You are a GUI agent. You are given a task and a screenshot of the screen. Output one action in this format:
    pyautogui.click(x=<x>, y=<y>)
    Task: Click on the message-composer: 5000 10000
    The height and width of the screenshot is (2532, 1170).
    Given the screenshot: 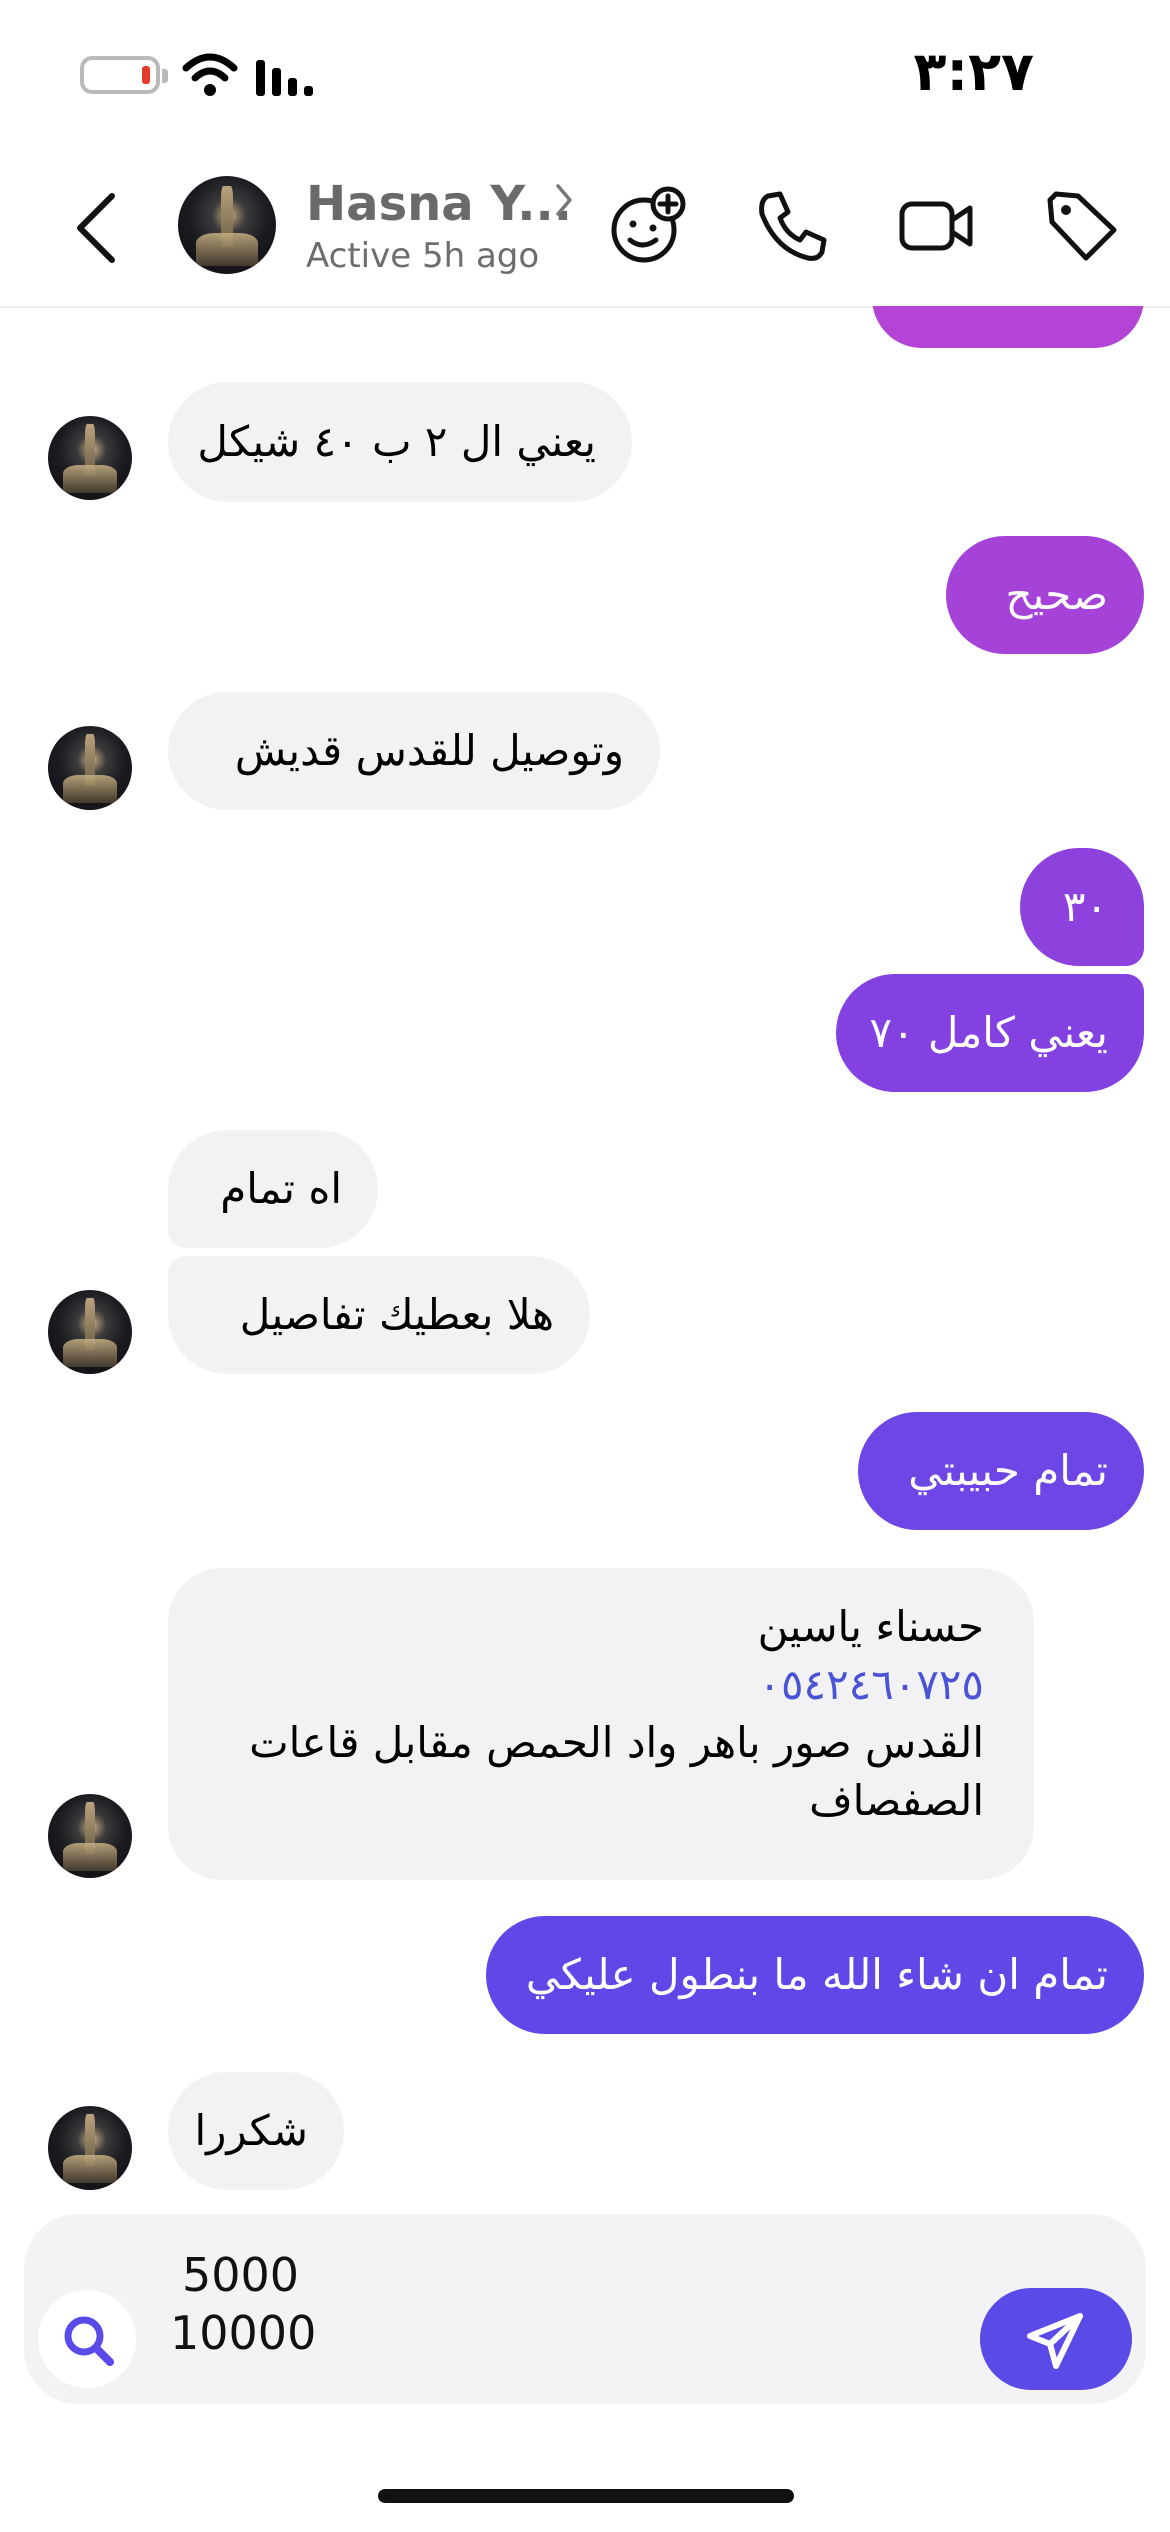 What is the action you would take?
    pyautogui.click(x=585, y=2309)
    